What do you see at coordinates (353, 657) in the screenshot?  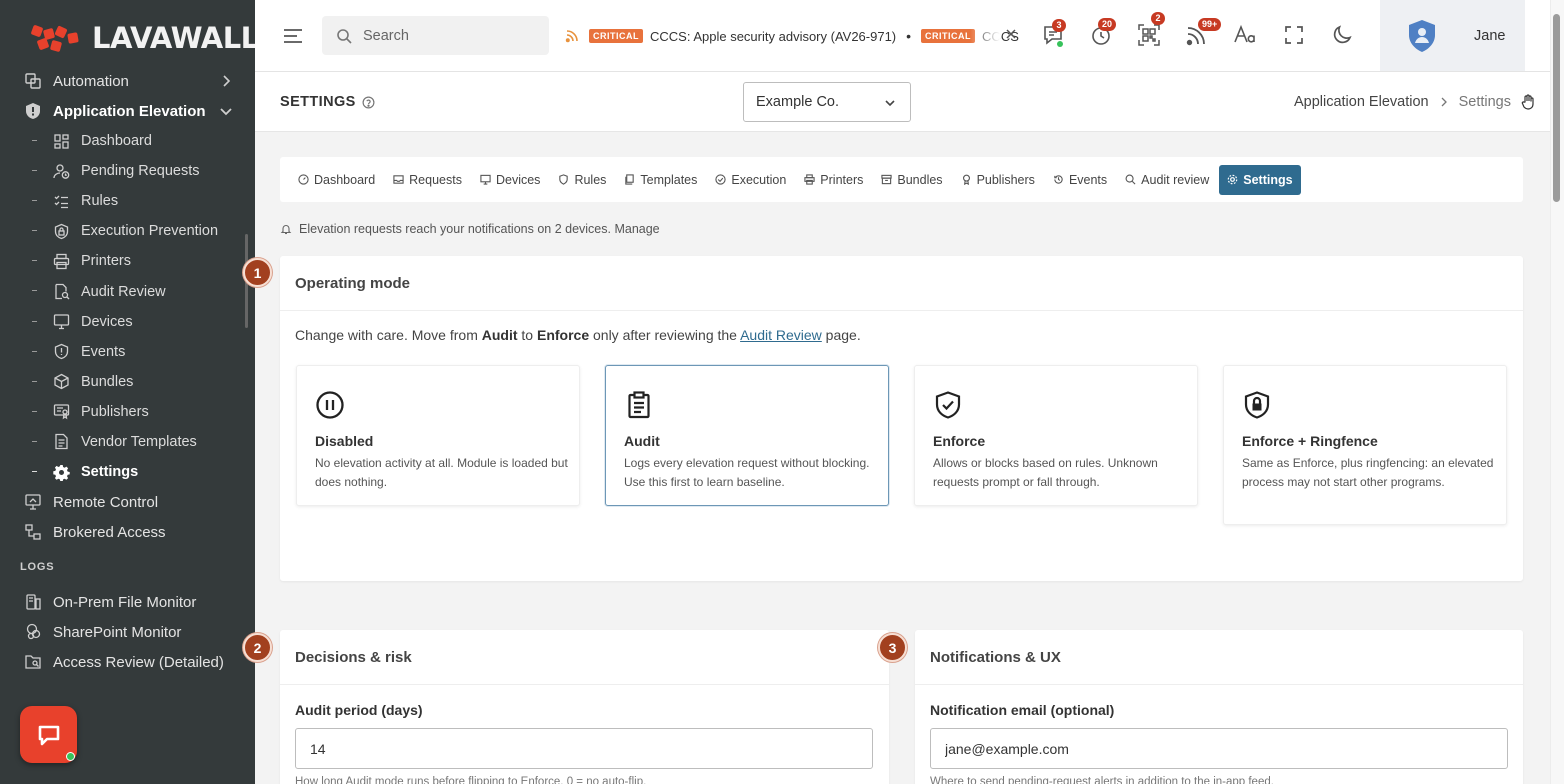 I see `card-title: Decisions & risk` at bounding box center [353, 657].